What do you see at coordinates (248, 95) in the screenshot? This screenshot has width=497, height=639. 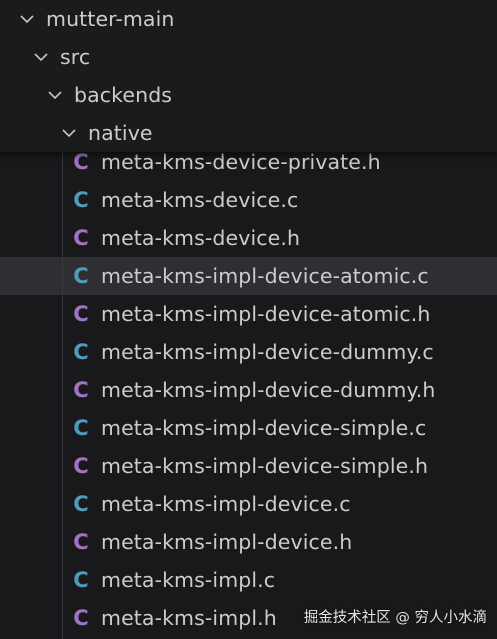 I see `folder-row-backends: backends` at bounding box center [248, 95].